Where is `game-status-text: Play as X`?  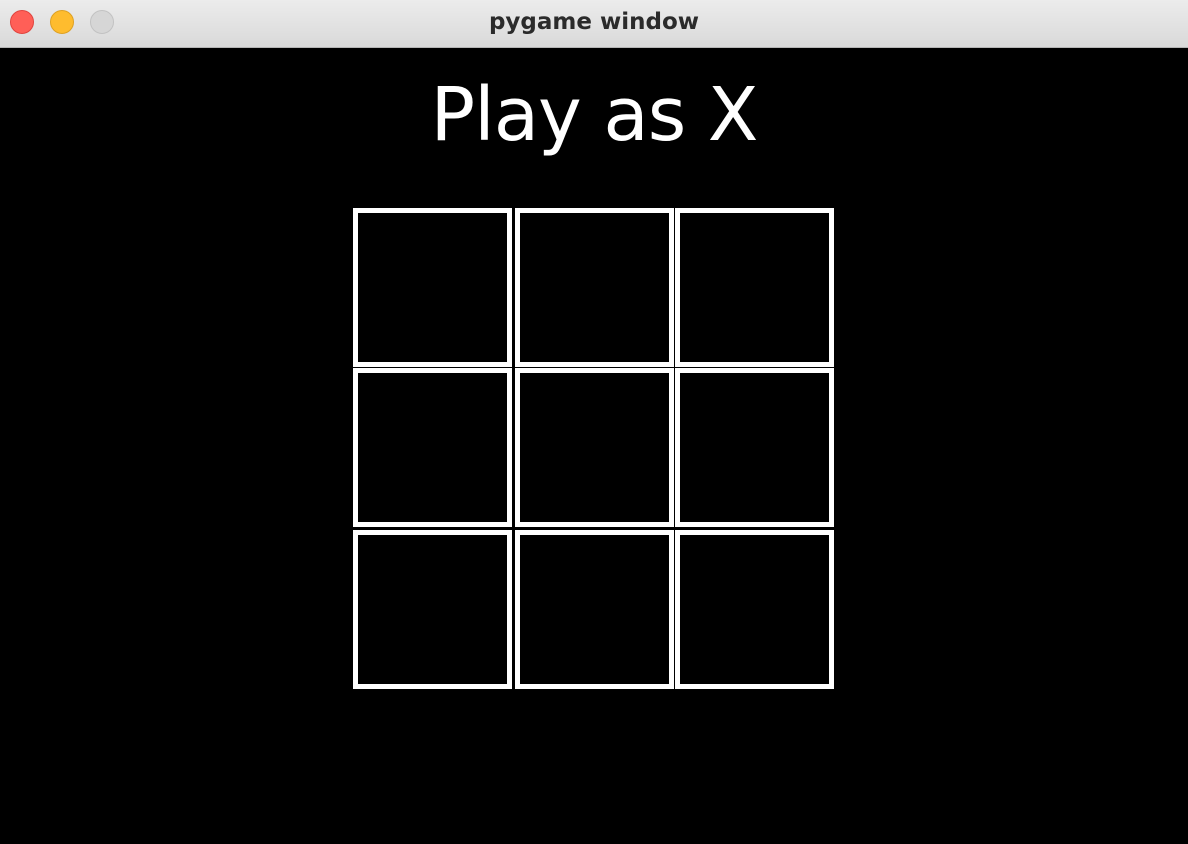 game-status-text: Play as X is located at coordinates (594, 115).